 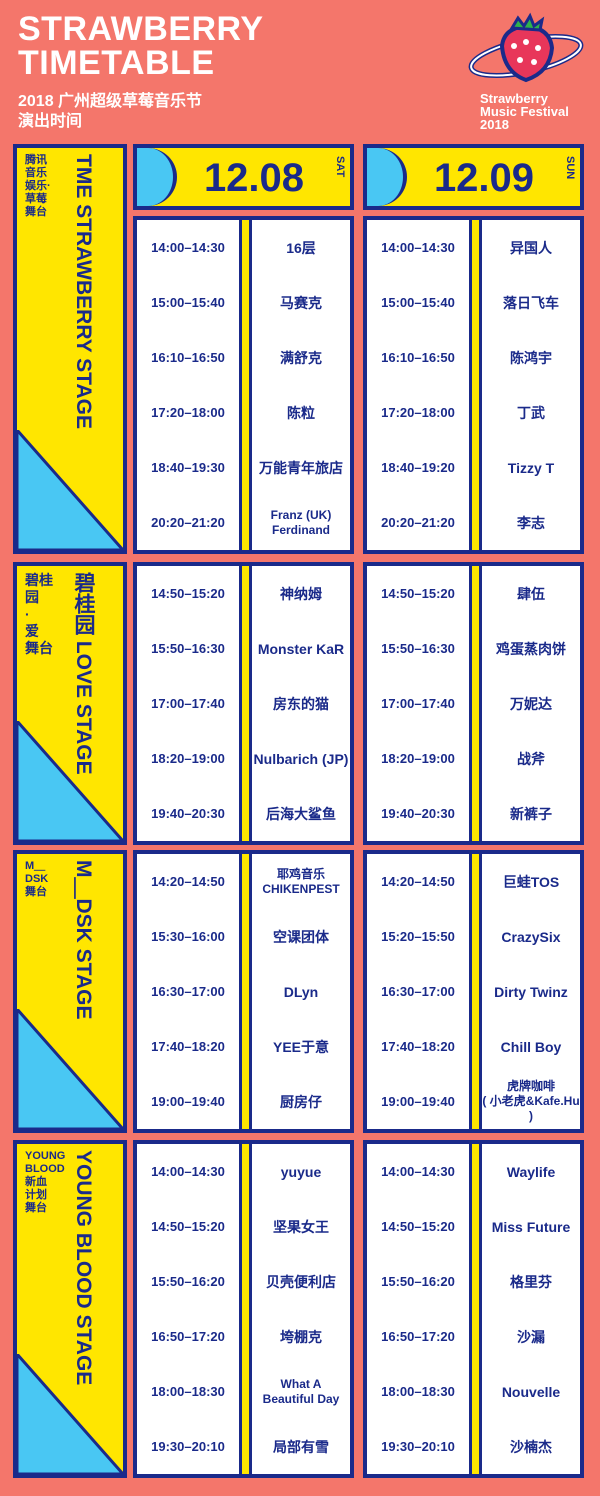 I want to click on artist-name: Chill Boy, so click(x=531, y=1046).